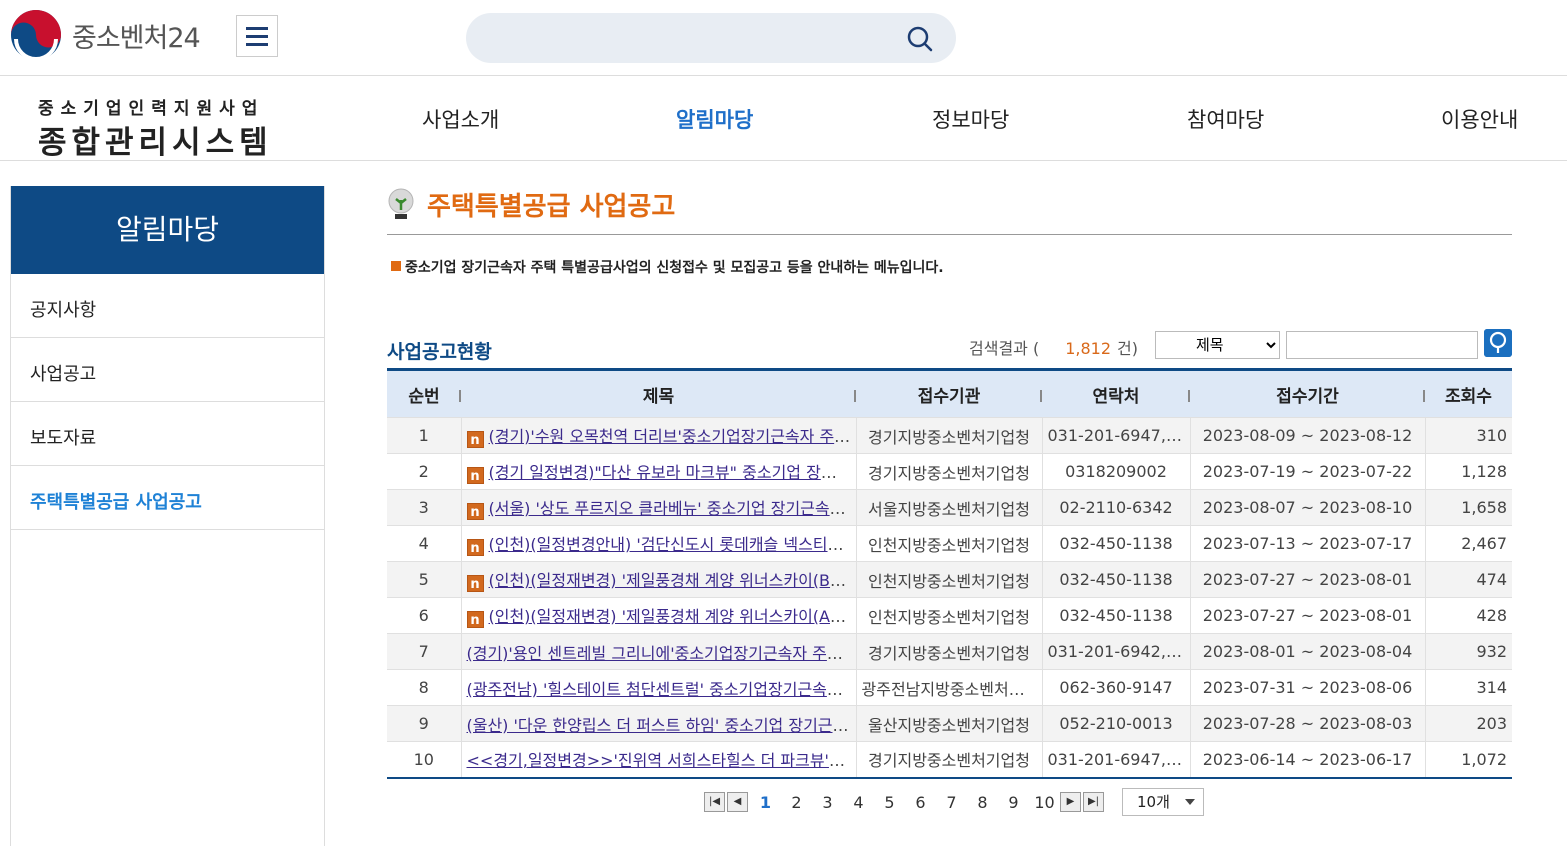 The width and height of the screenshot is (1567, 846). What do you see at coordinates (1115, 471) in the screenshot?
I see `cell-tel: 0318209002` at bounding box center [1115, 471].